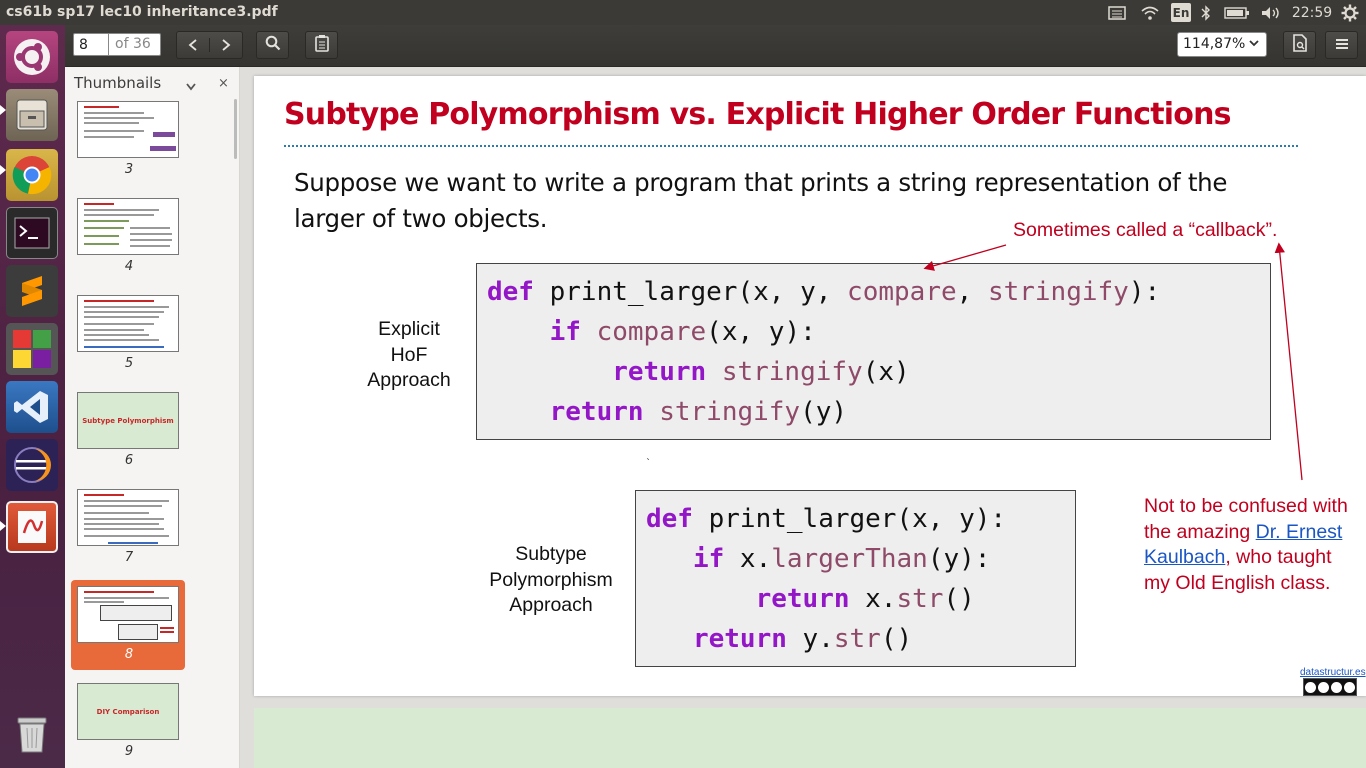 The height and width of the screenshot is (768, 1366). What do you see at coordinates (32, 407) in the screenshot?
I see `vscode-icon` at bounding box center [32, 407].